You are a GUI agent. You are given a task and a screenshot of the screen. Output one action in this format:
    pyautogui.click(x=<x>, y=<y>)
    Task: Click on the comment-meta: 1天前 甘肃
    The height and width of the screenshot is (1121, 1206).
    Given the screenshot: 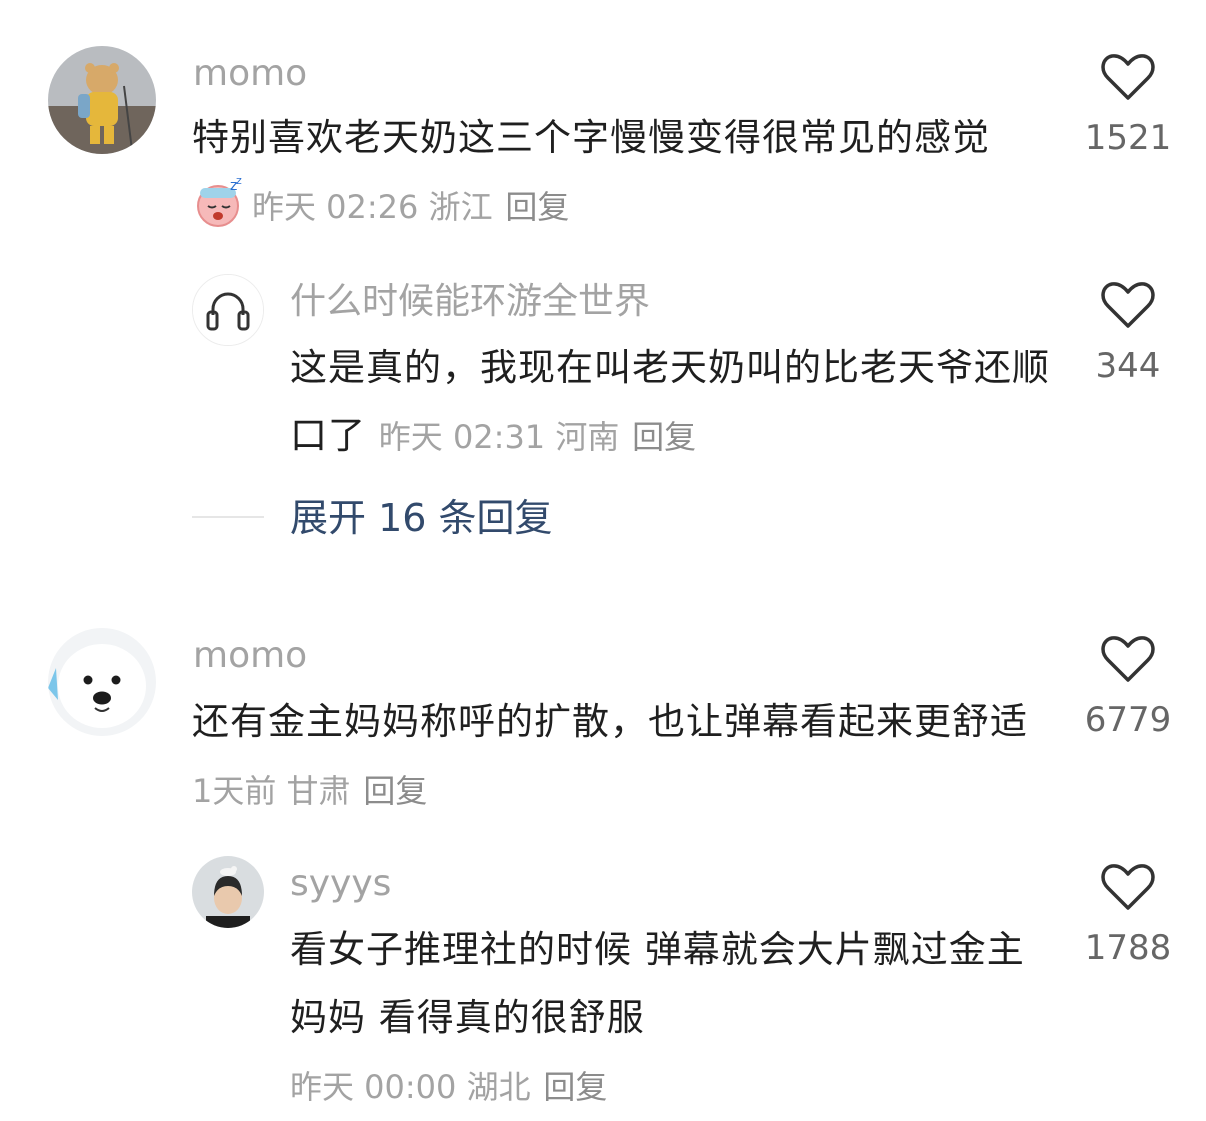 What is the action you would take?
    pyautogui.click(x=271, y=791)
    